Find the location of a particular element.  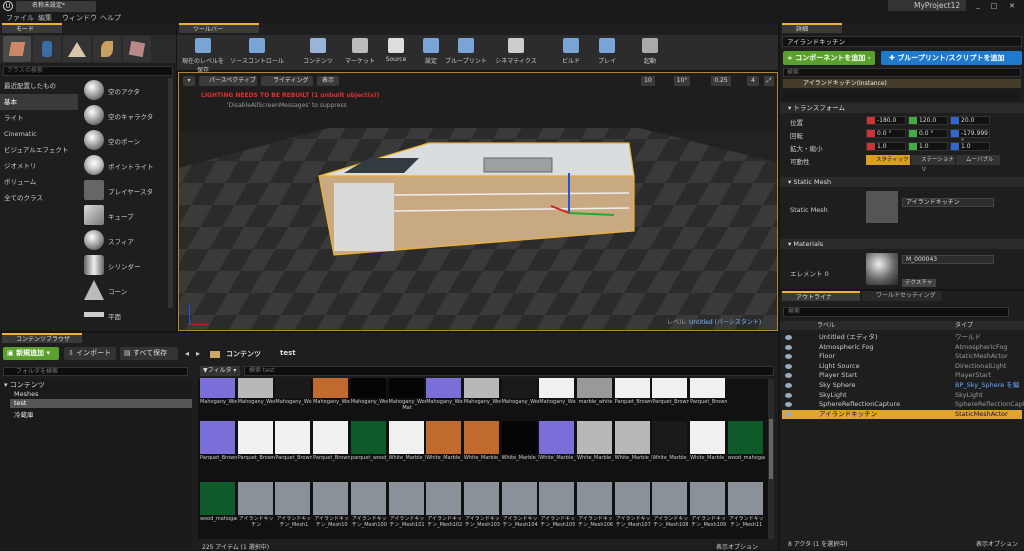

menu-help: ヘルプ is located at coordinates (110, 18).